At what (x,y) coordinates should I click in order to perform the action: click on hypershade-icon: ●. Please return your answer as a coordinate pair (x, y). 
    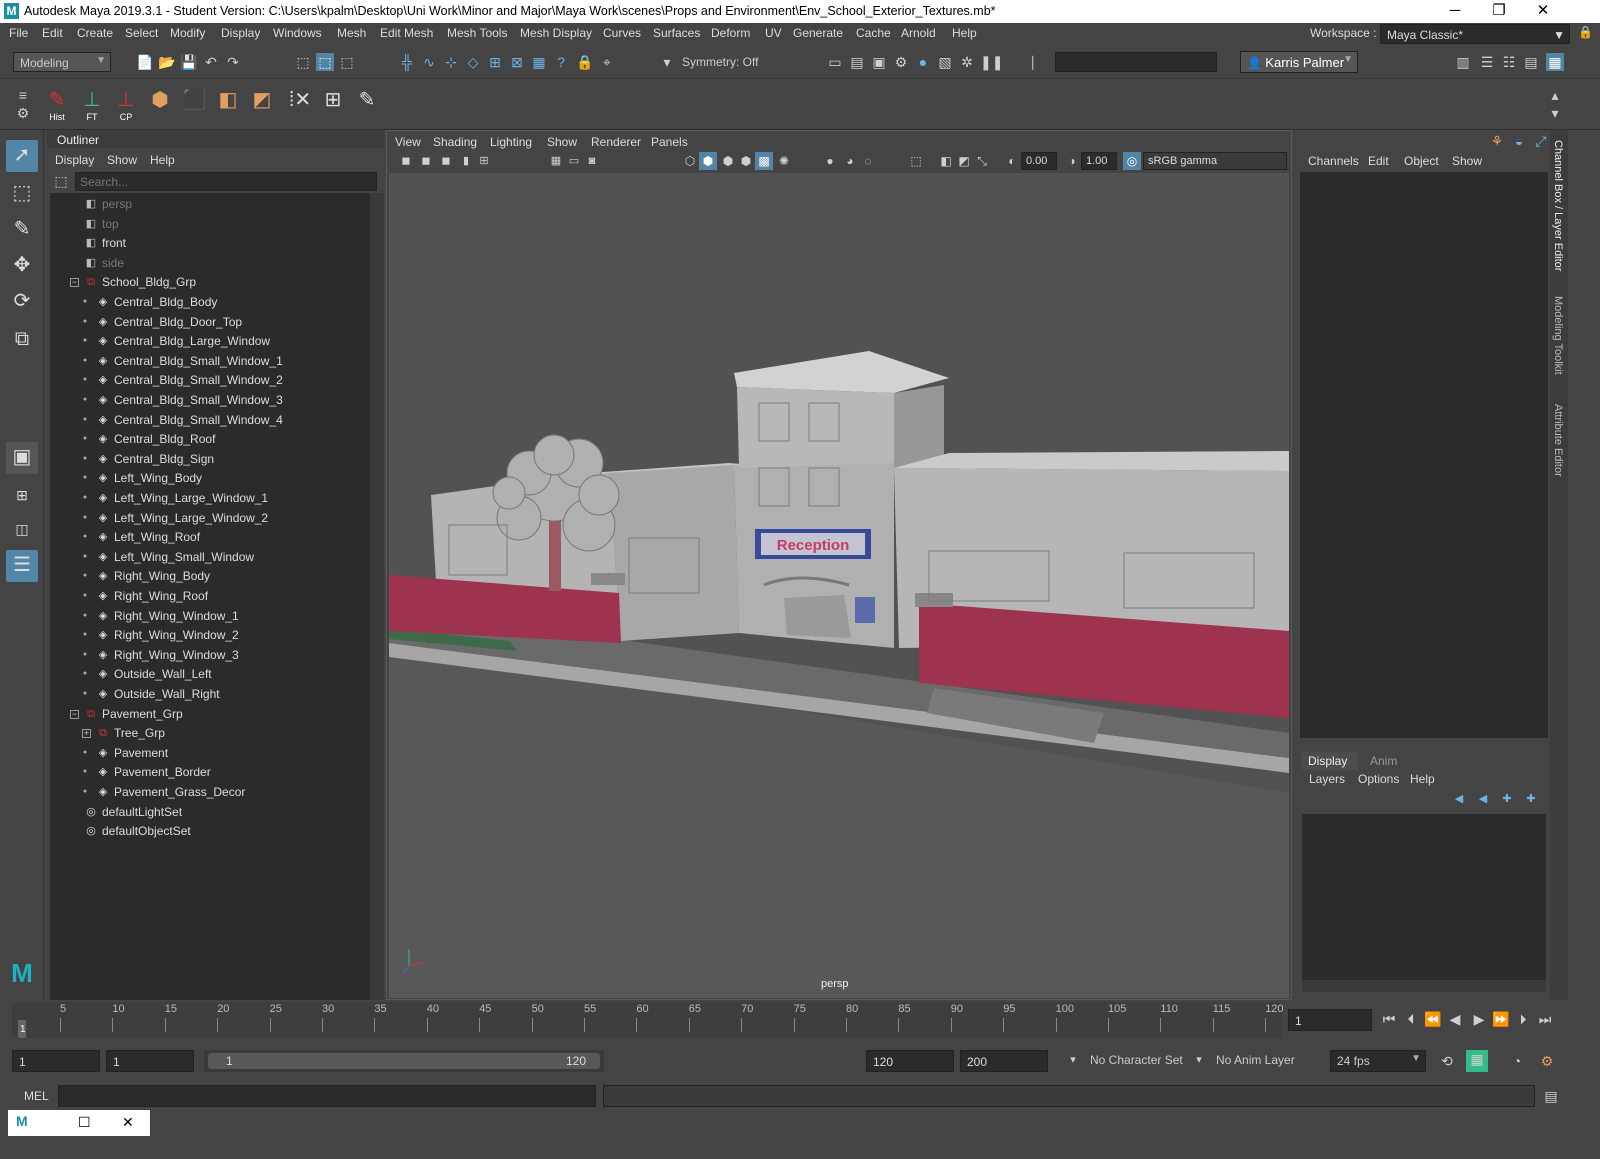
    Looking at the image, I should click on (923, 62).